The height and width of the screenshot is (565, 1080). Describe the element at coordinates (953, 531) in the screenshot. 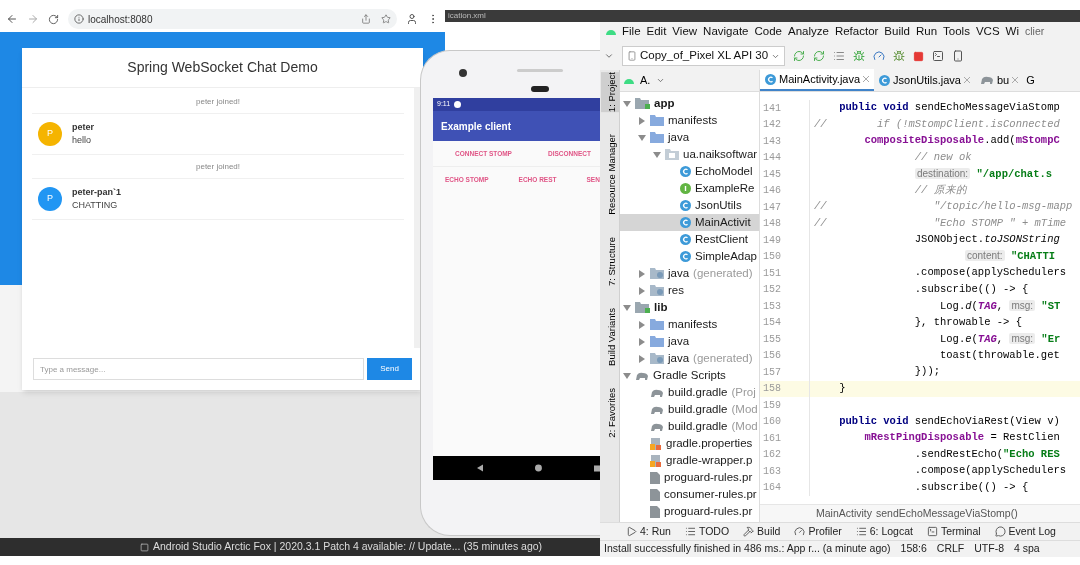

I see `tool-window-button: Terminal` at that location.